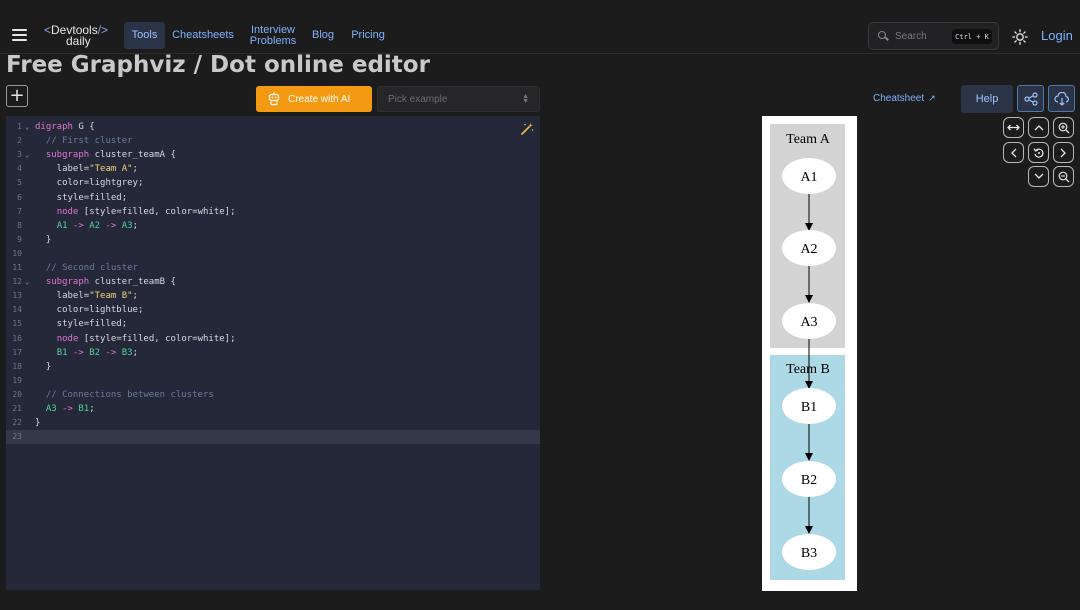 The width and height of the screenshot is (1080, 610). I want to click on external-link-icon: ↗, so click(932, 98).